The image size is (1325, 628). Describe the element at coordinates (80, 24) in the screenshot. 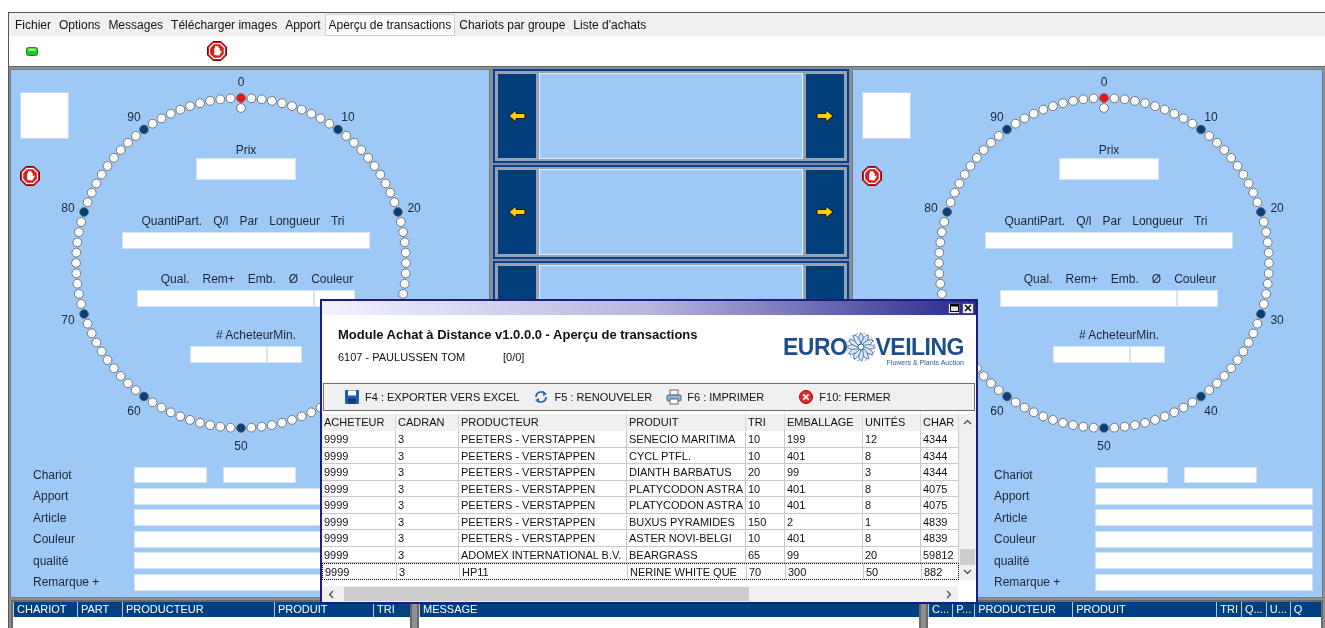

I see `menu-tab: Options` at that location.